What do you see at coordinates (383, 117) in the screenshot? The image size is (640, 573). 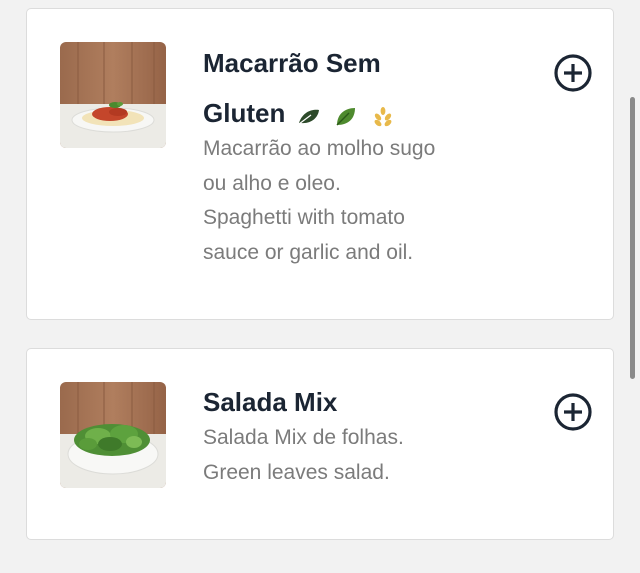 I see `wheat-icon` at bounding box center [383, 117].